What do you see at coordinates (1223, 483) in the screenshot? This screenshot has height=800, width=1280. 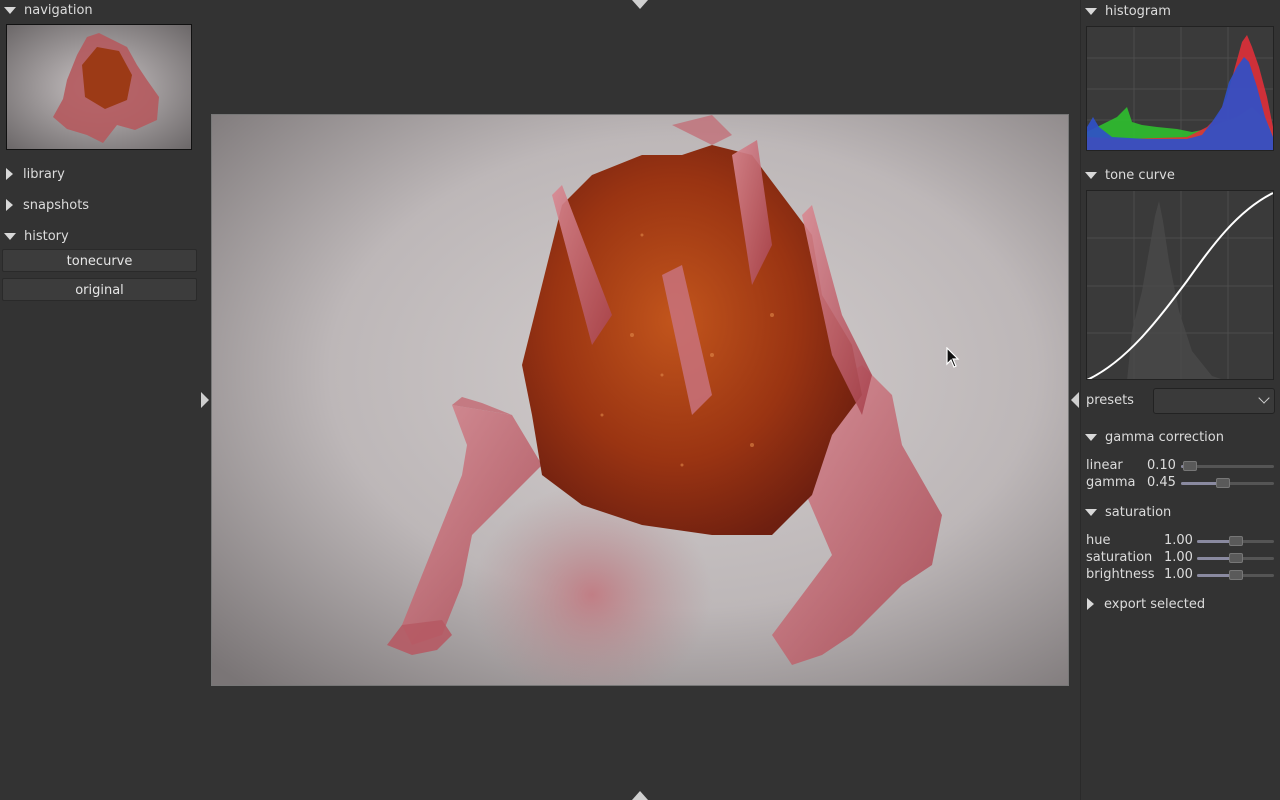 I see `gamma-slider-knob` at bounding box center [1223, 483].